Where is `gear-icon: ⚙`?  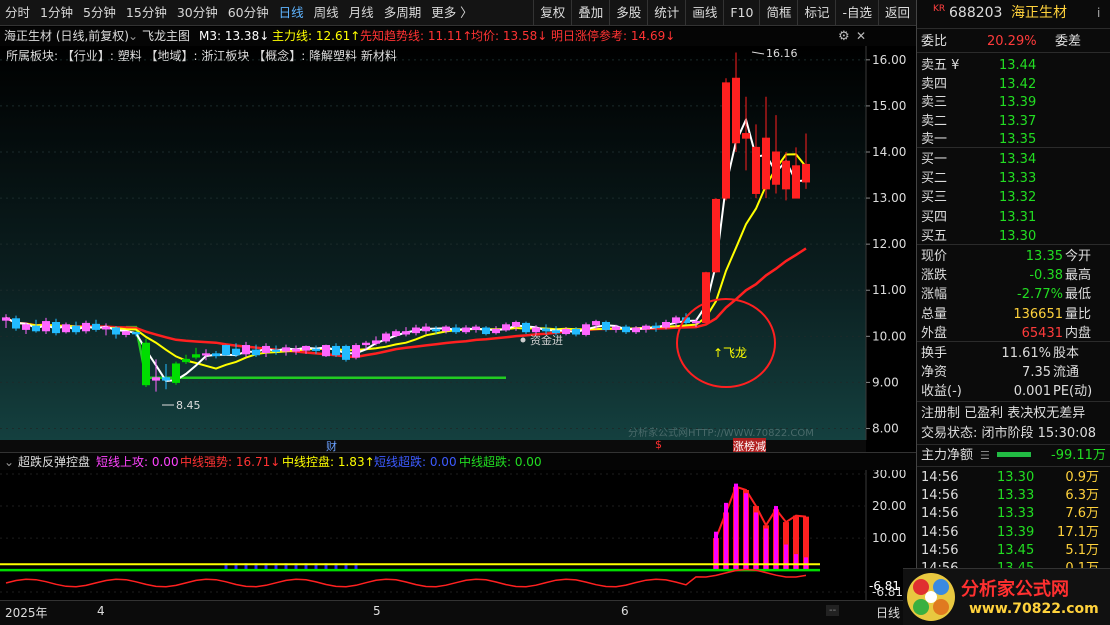 gear-icon: ⚙ is located at coordinates (844, 36).